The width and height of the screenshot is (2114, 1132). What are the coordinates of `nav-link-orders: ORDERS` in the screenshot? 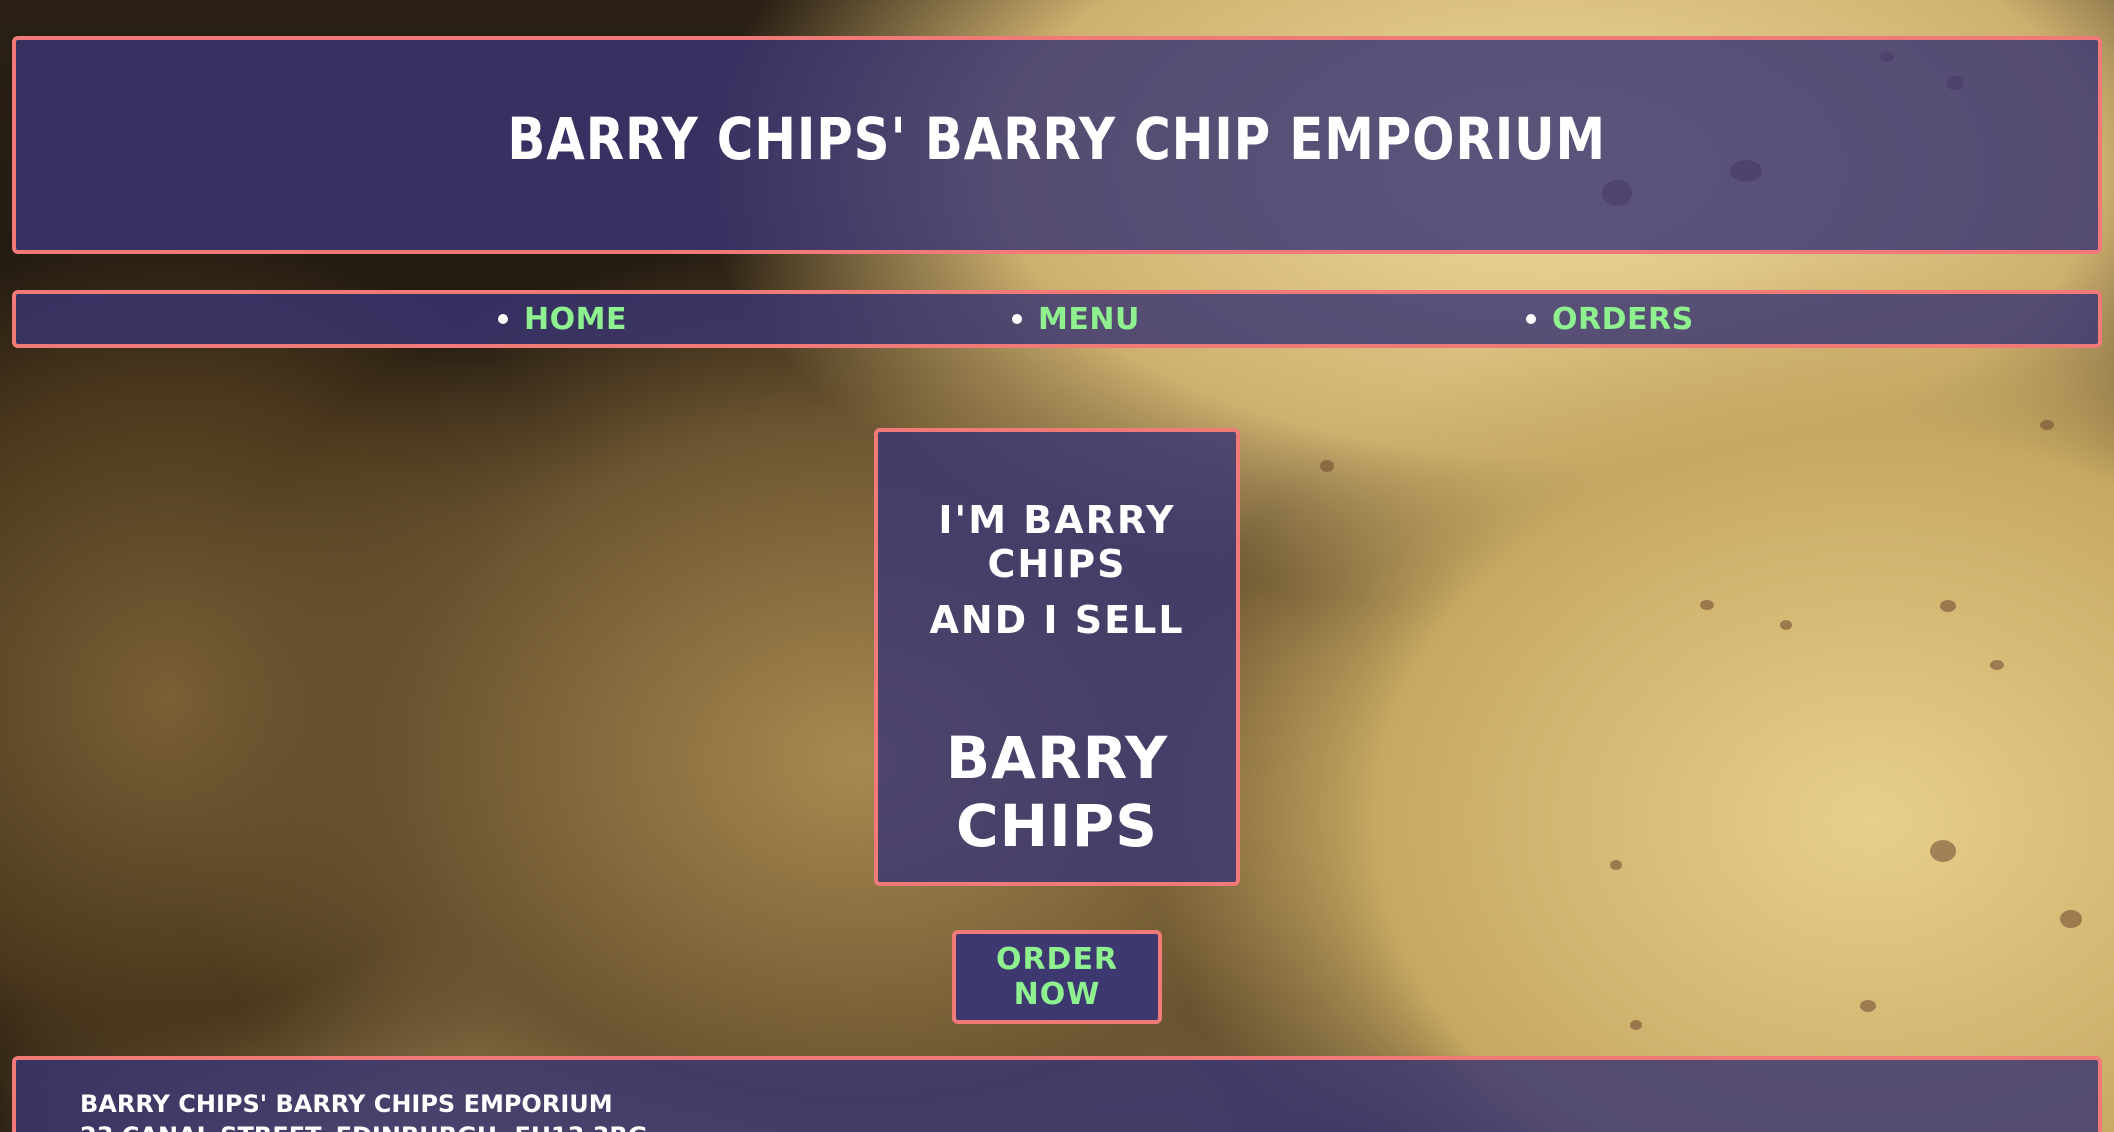 It's located at (1623, 319).